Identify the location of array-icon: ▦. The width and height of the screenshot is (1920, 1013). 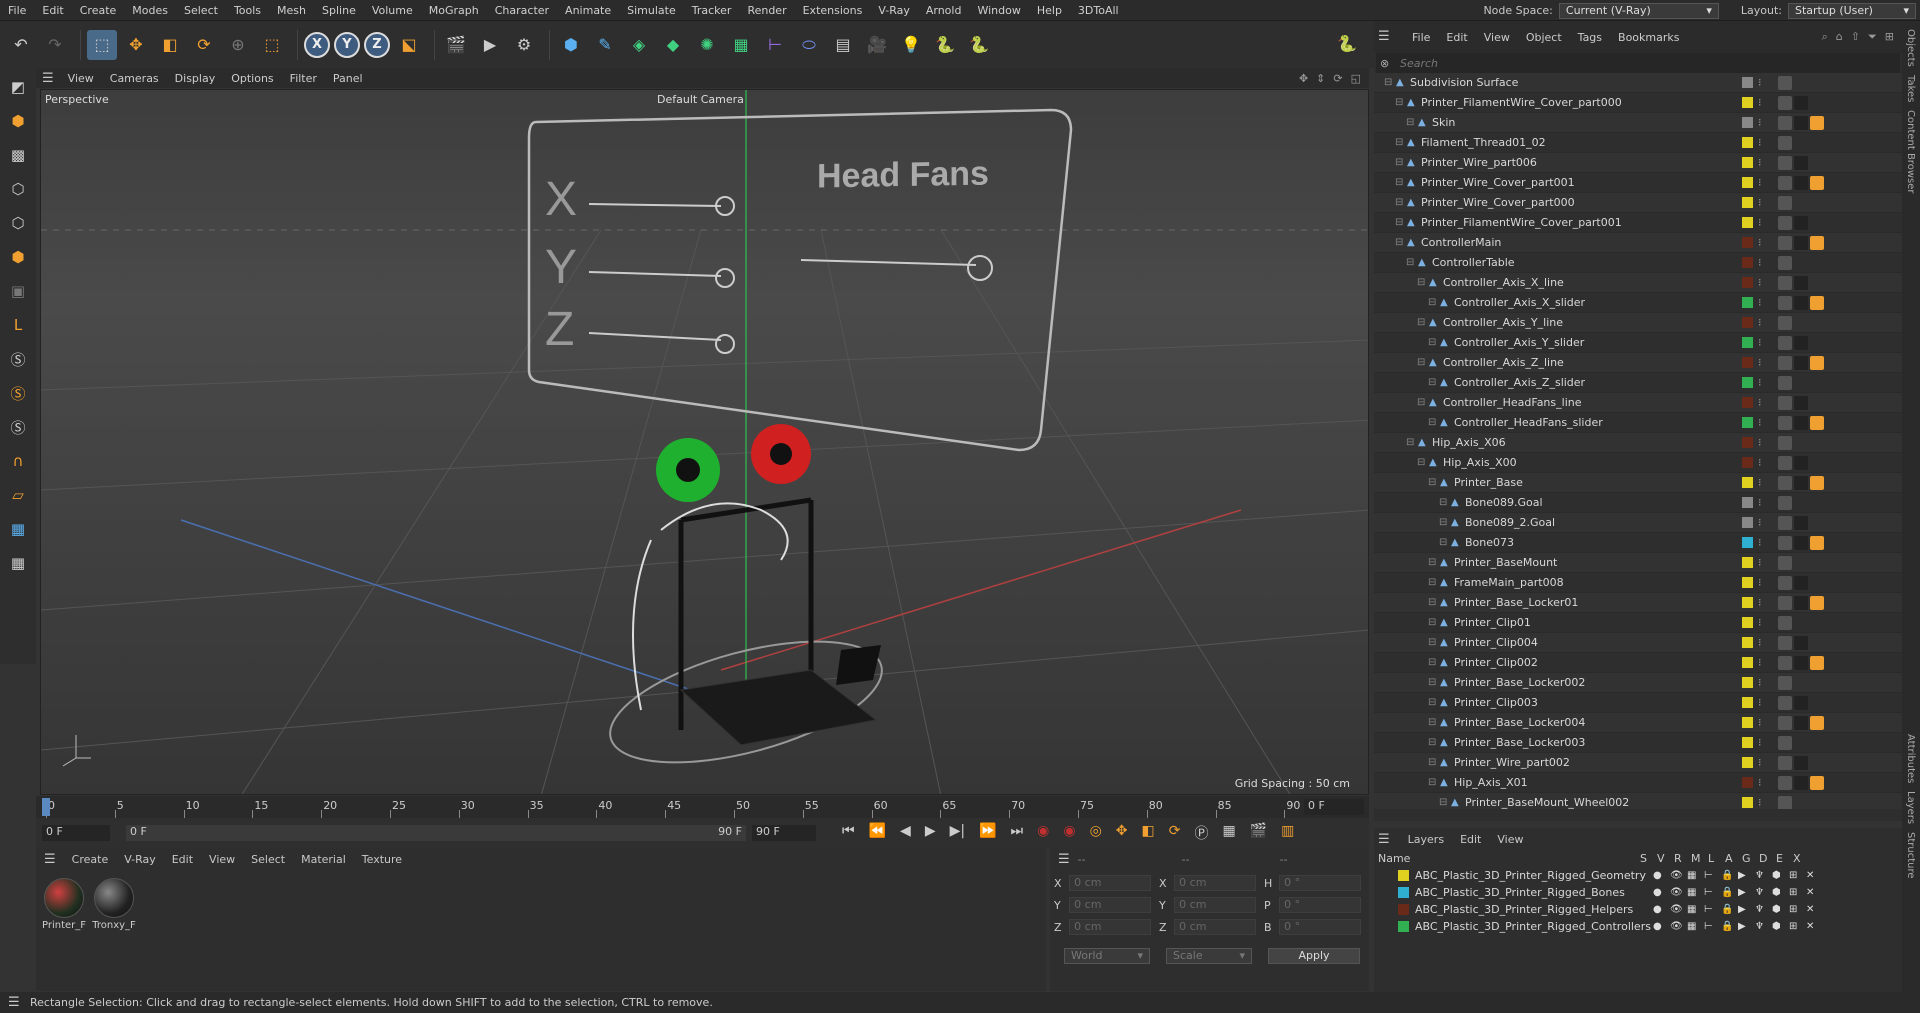
(741, 45).